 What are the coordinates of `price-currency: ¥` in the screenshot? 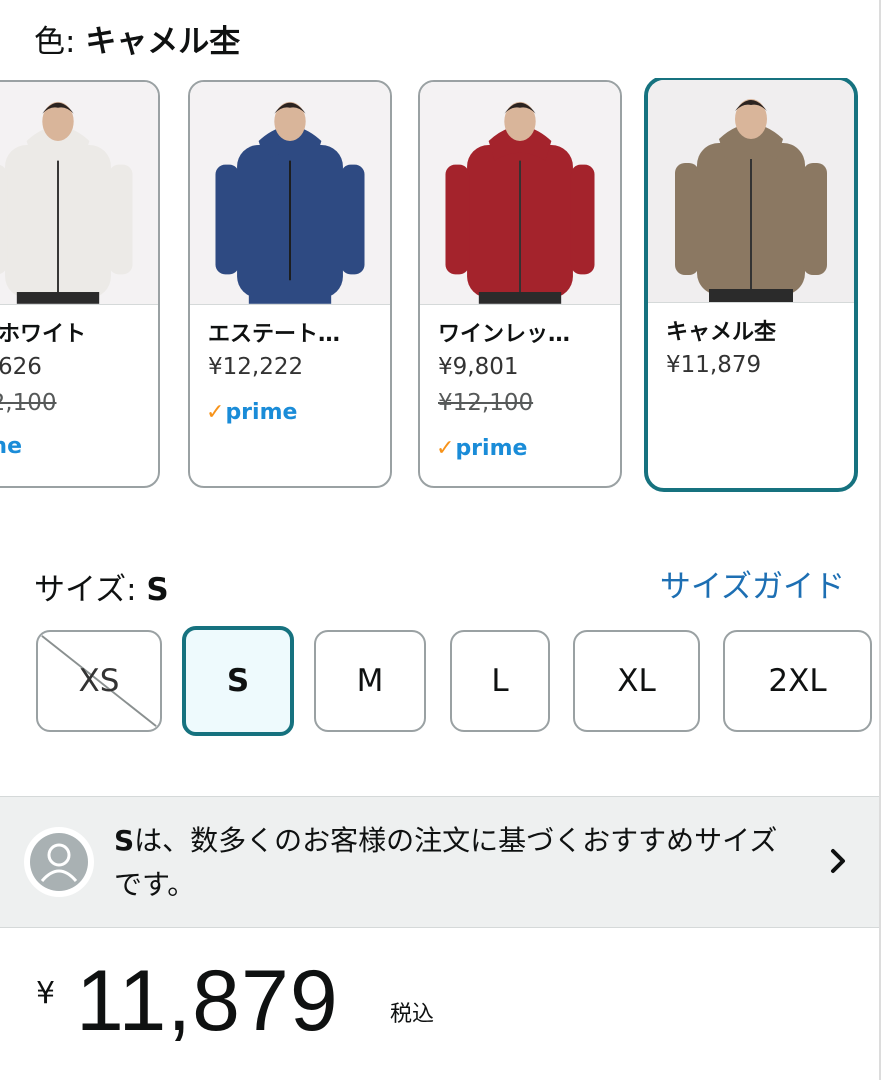 It's located at (46, 993).